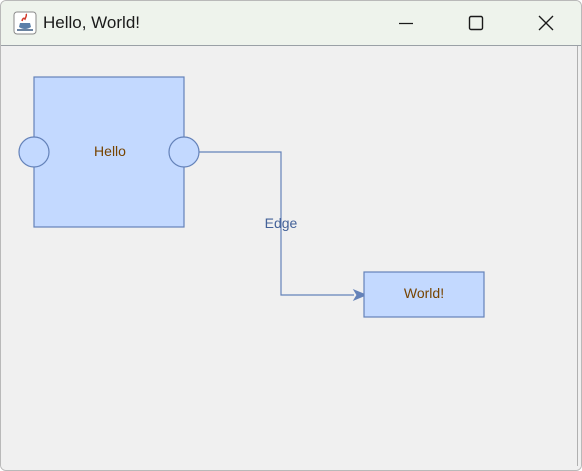 The height and width of the screenshot is (471, 582). I want to click on minimize-icon, so click(406, 23).